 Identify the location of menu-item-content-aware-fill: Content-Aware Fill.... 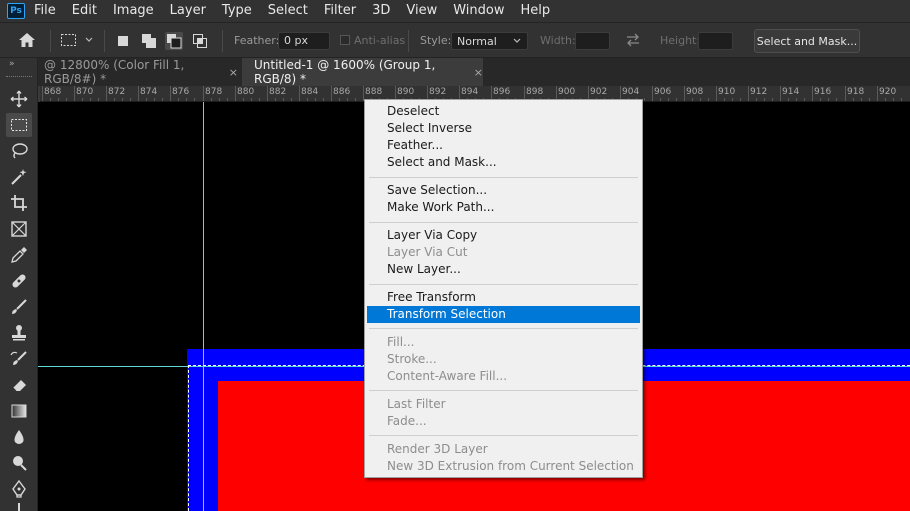
(447, 376).